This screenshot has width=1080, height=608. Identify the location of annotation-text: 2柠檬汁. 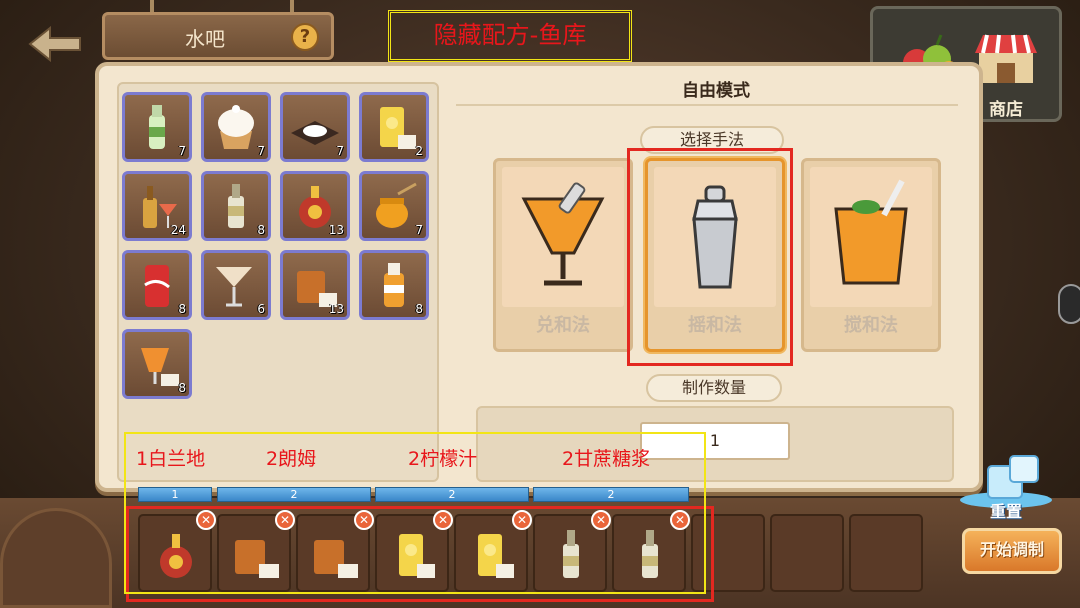
(443, 459).